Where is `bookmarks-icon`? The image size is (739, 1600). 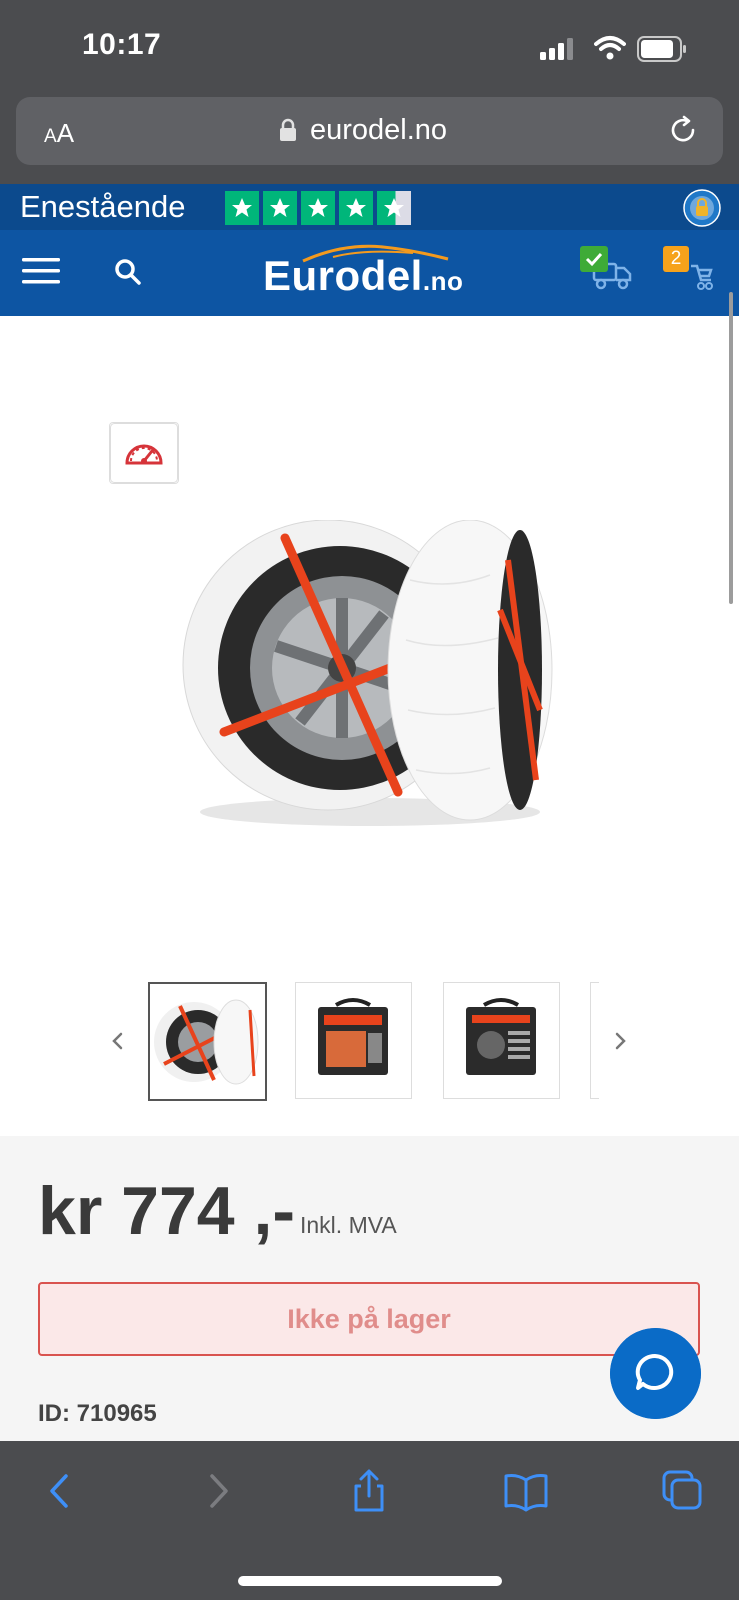 bookmarks-icon is located at coordinates (526, 1491).